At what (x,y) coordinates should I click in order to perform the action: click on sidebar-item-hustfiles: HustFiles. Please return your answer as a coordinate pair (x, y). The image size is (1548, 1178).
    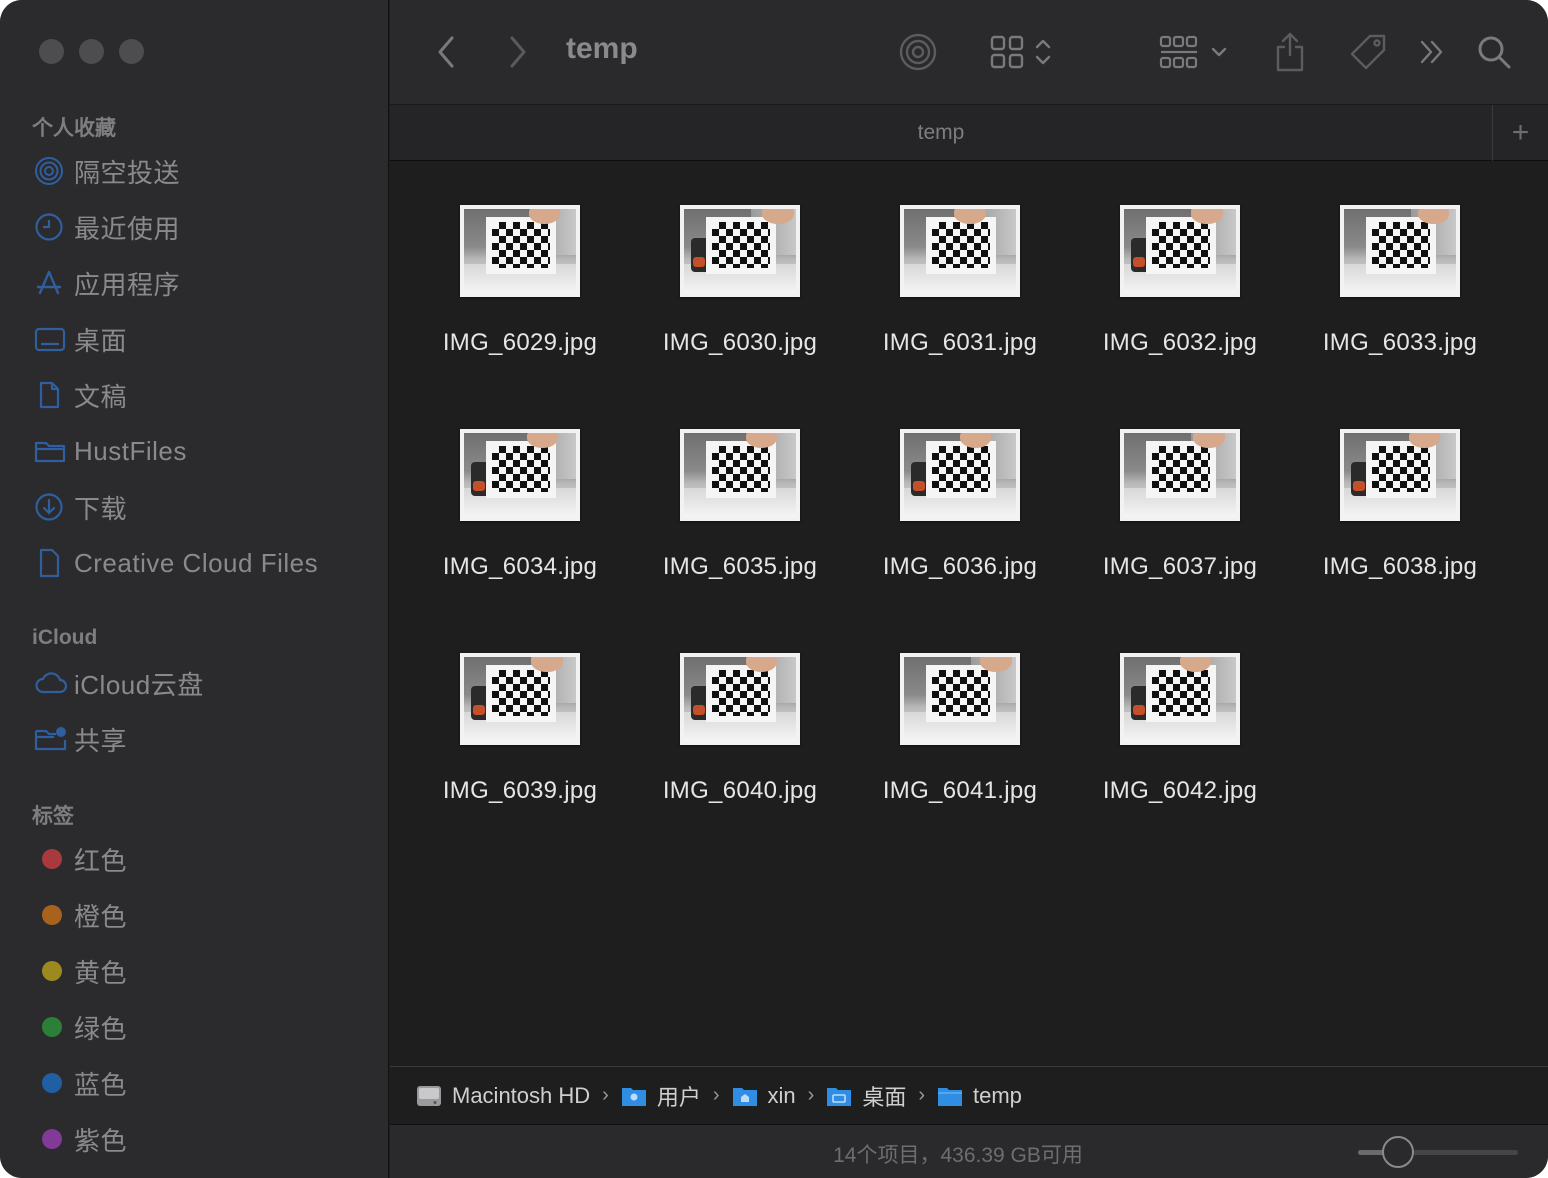
    Looking at the image, I should click on (198, 451).